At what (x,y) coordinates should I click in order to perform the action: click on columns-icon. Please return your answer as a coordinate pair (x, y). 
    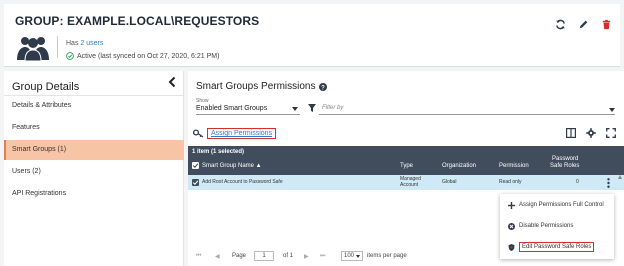
    Looking at the image, I should click on (571, 133).